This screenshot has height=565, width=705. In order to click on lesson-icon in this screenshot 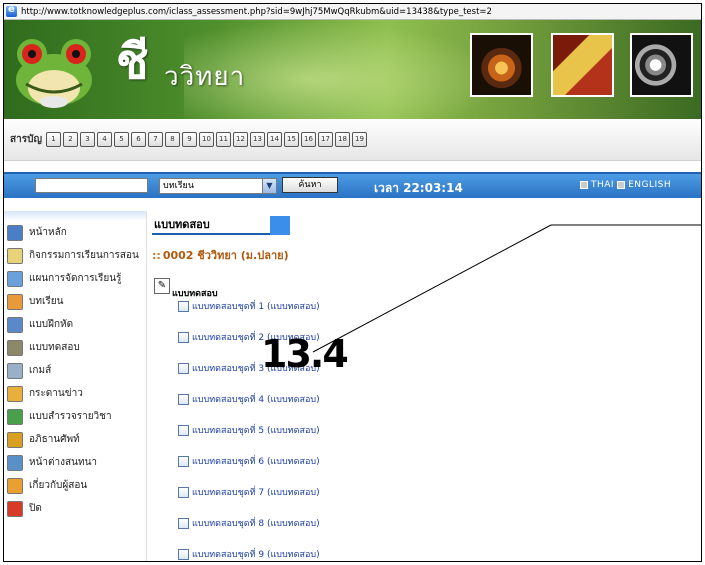, I will do `click(15, 301)`.